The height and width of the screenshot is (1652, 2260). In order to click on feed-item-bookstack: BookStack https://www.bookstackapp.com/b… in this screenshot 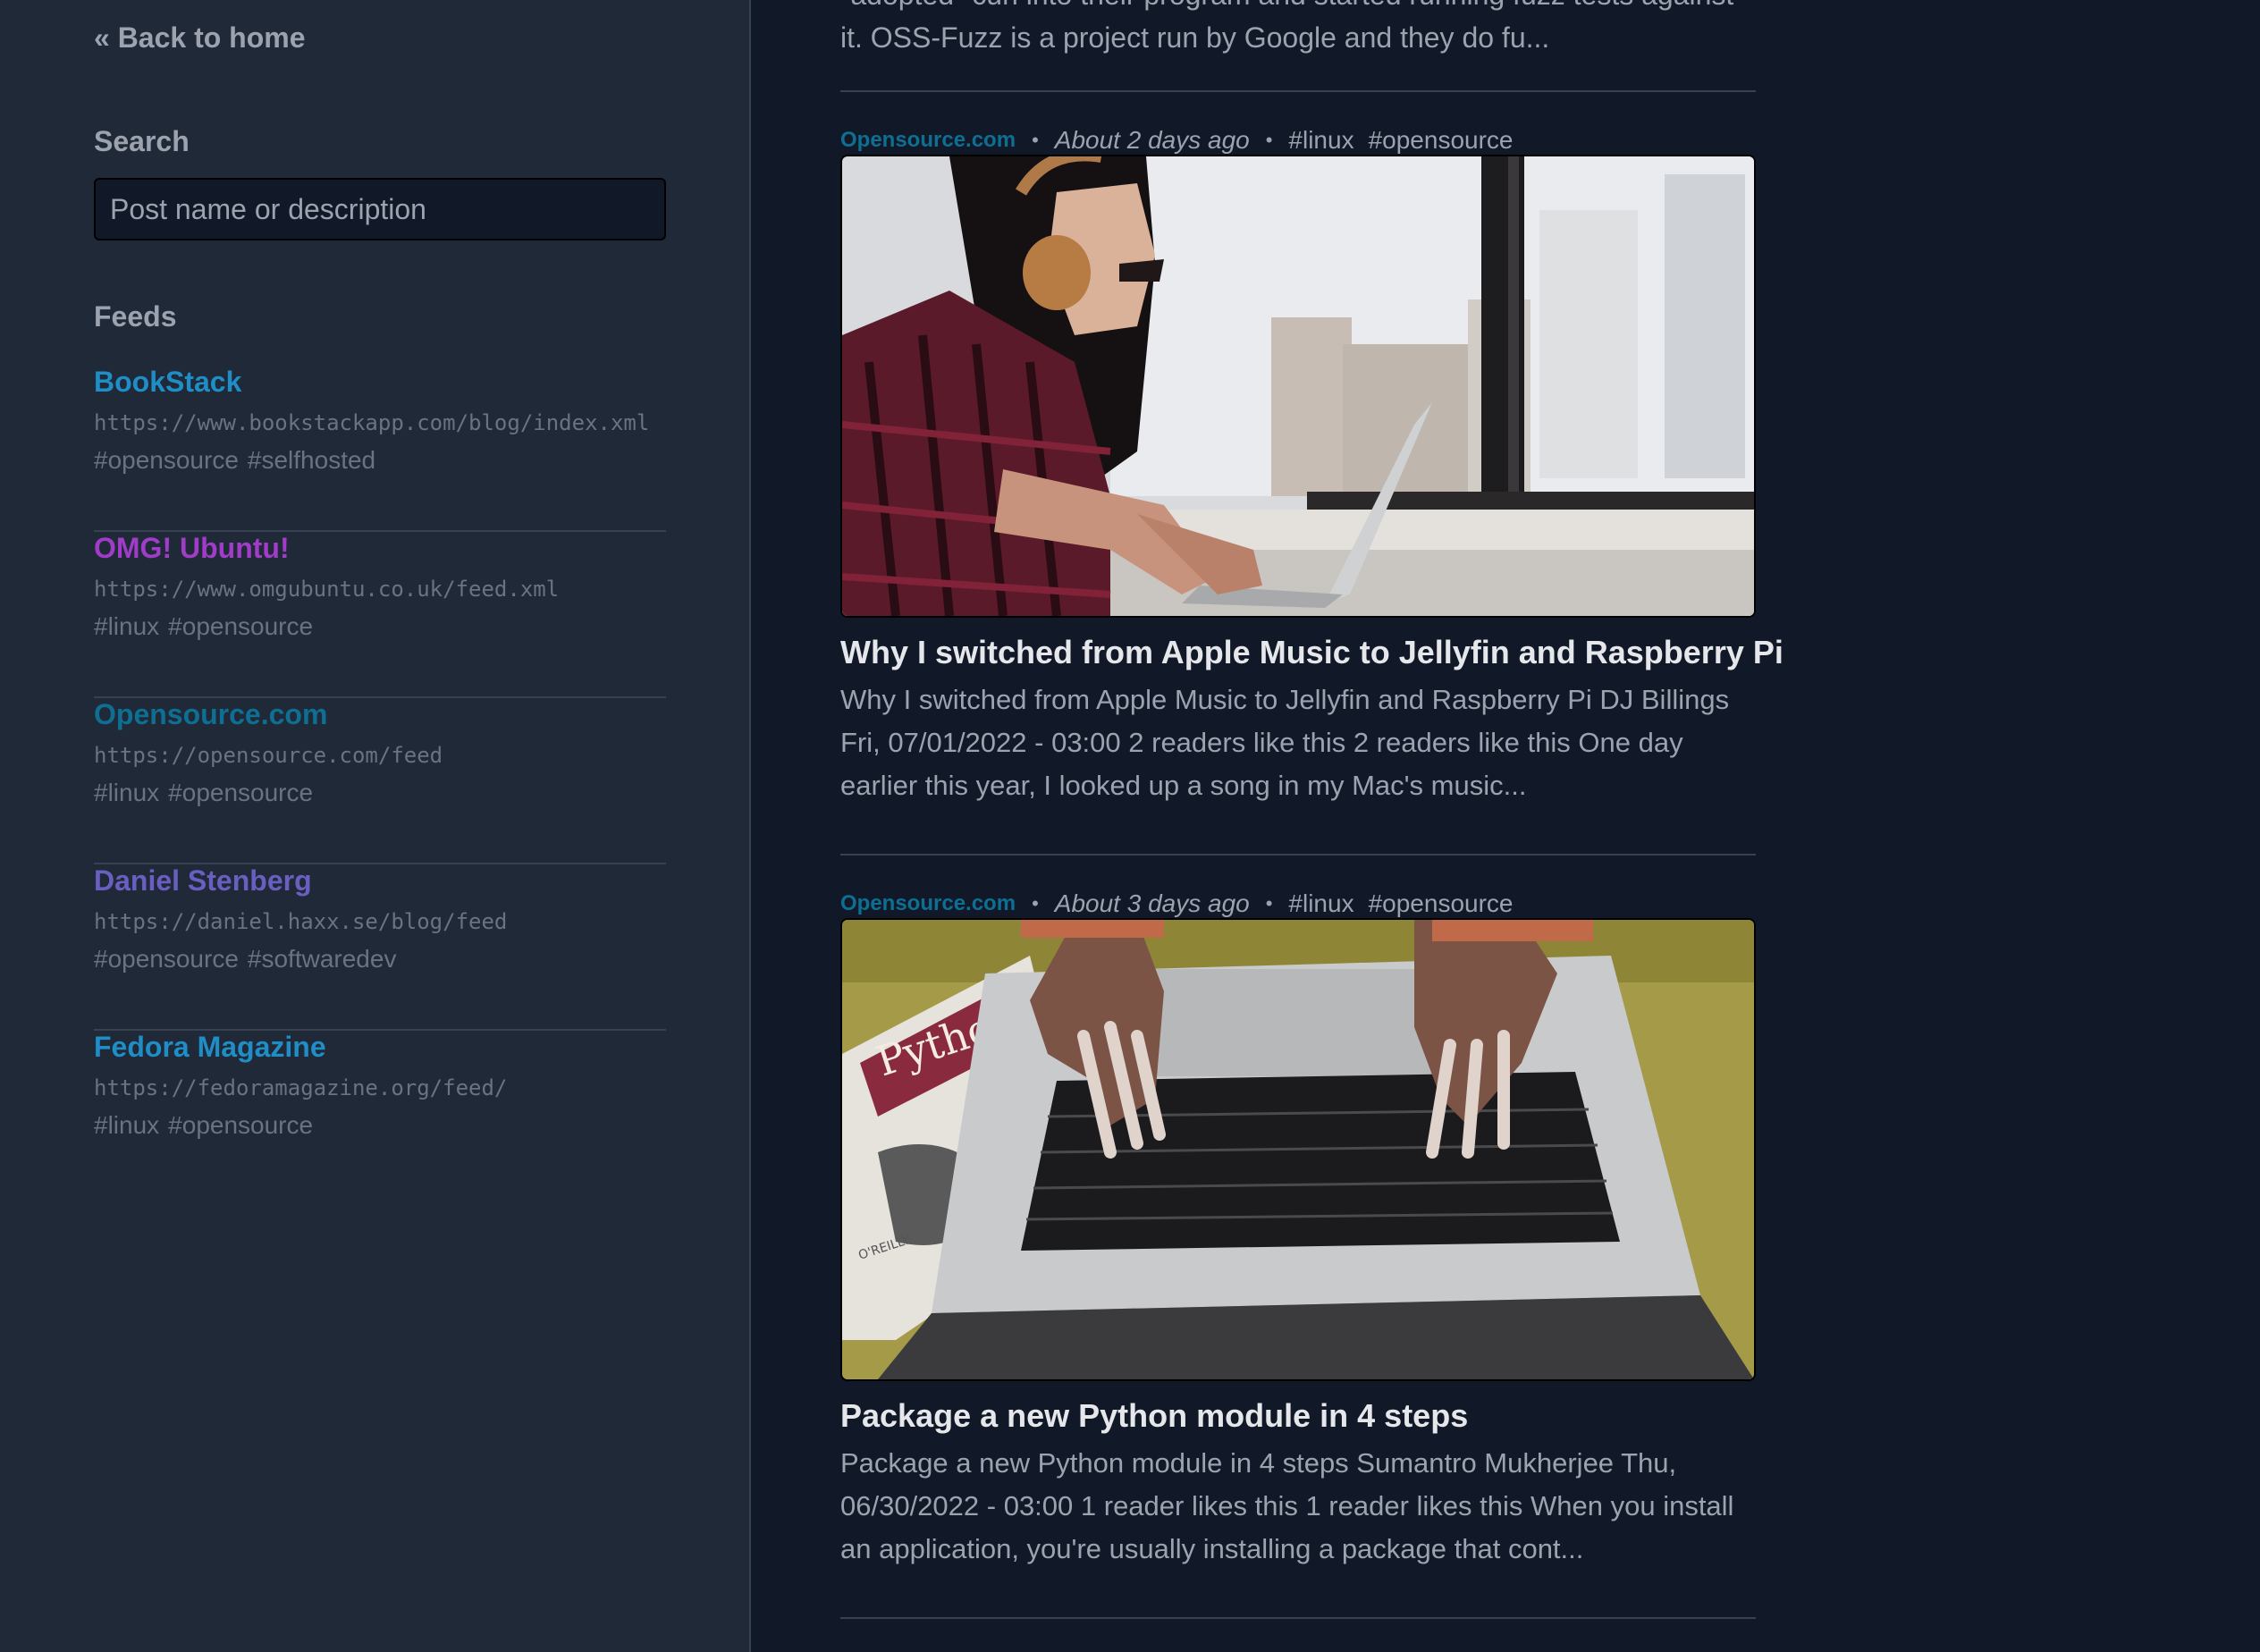, I will do `click(380, 449)`.